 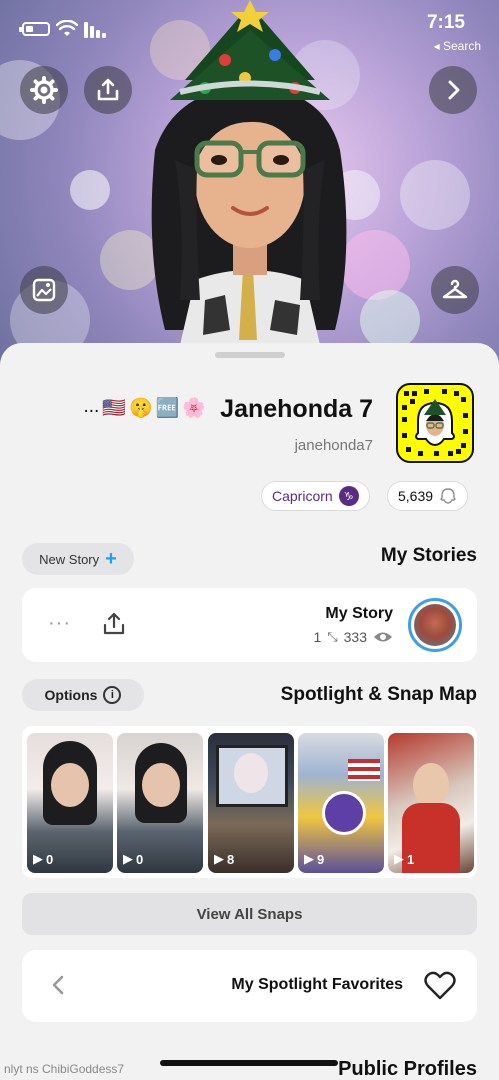 I want to click on thumbnail-count: 1, so click(x=411, y=859).